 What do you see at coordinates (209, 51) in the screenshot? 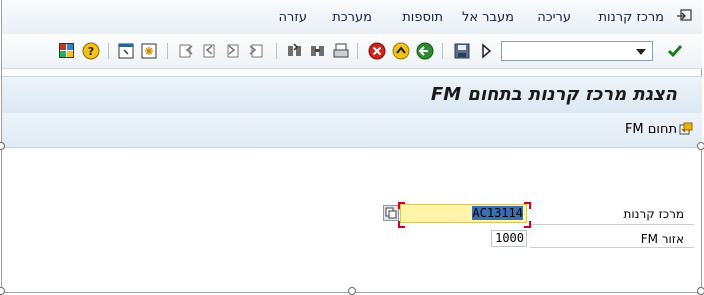
I see `prev-page-icon` at bounding box center [209, 51].